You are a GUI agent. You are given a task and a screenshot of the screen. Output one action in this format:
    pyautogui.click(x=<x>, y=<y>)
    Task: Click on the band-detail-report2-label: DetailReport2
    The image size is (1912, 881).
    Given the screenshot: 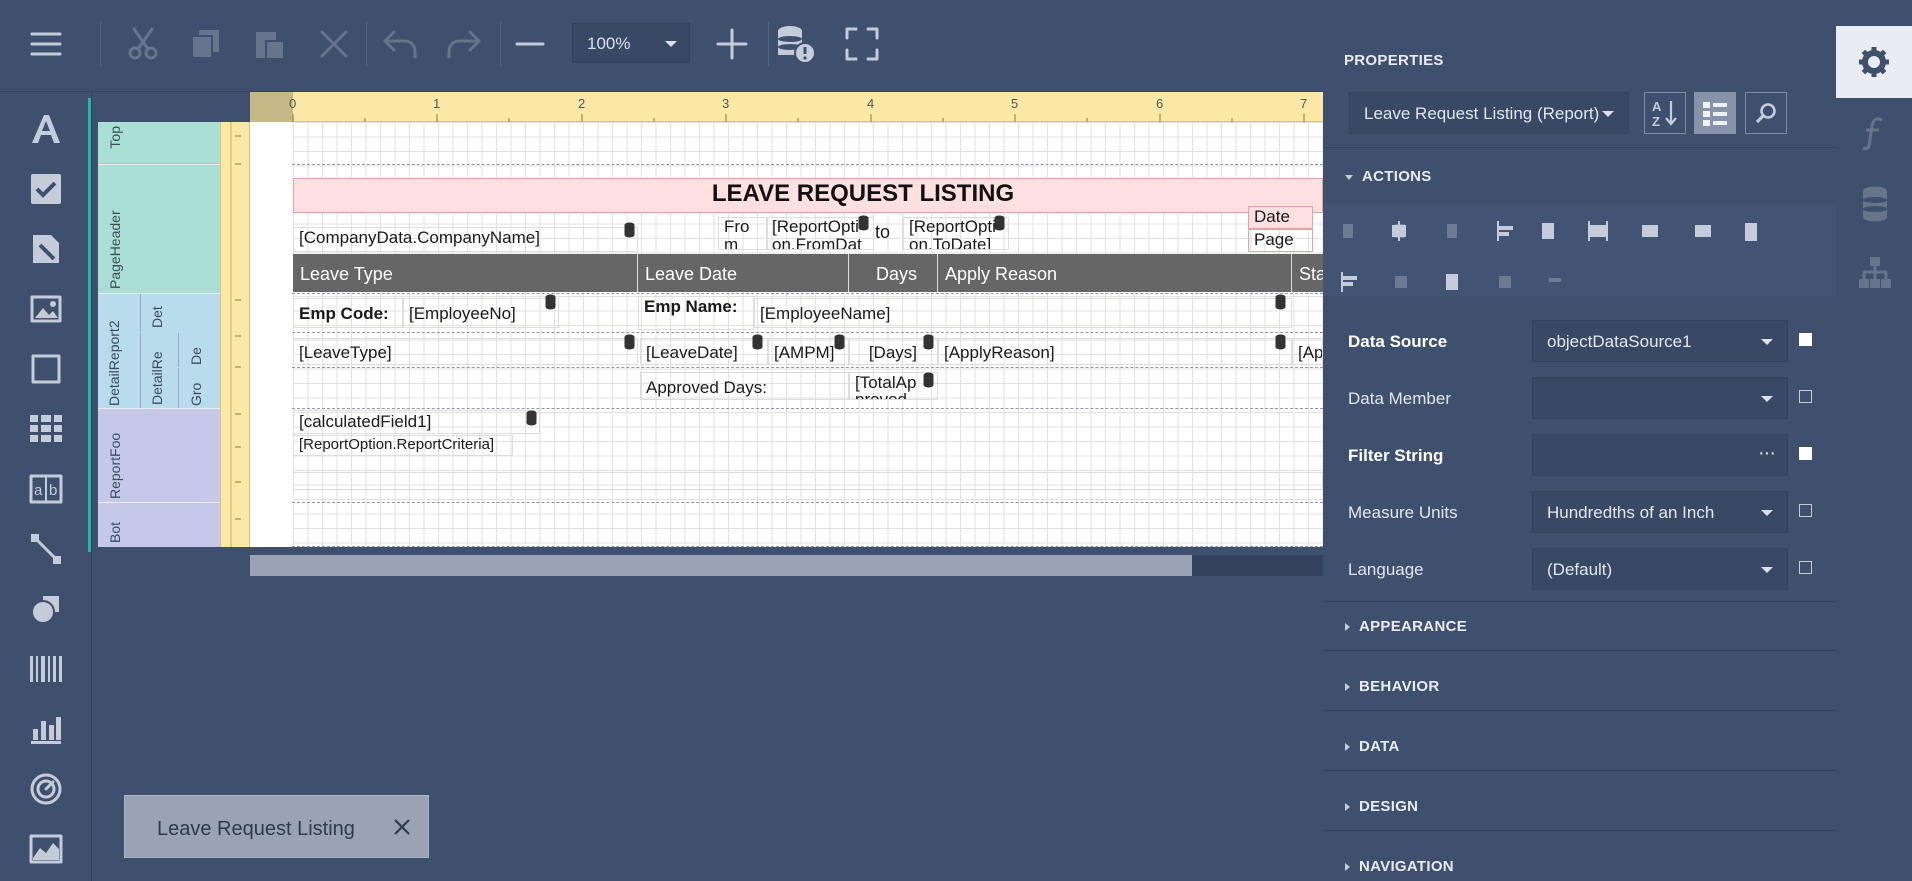 What is the action you would take?
    pyautogui.click(x=114, y=363)
    